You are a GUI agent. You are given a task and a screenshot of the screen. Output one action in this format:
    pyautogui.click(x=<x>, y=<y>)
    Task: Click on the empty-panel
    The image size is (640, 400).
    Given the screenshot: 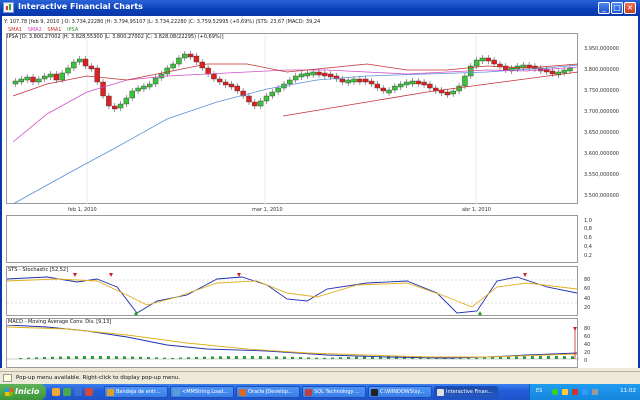 What is the action you would take?
    pyautogui.click(x=292, y=239)
    